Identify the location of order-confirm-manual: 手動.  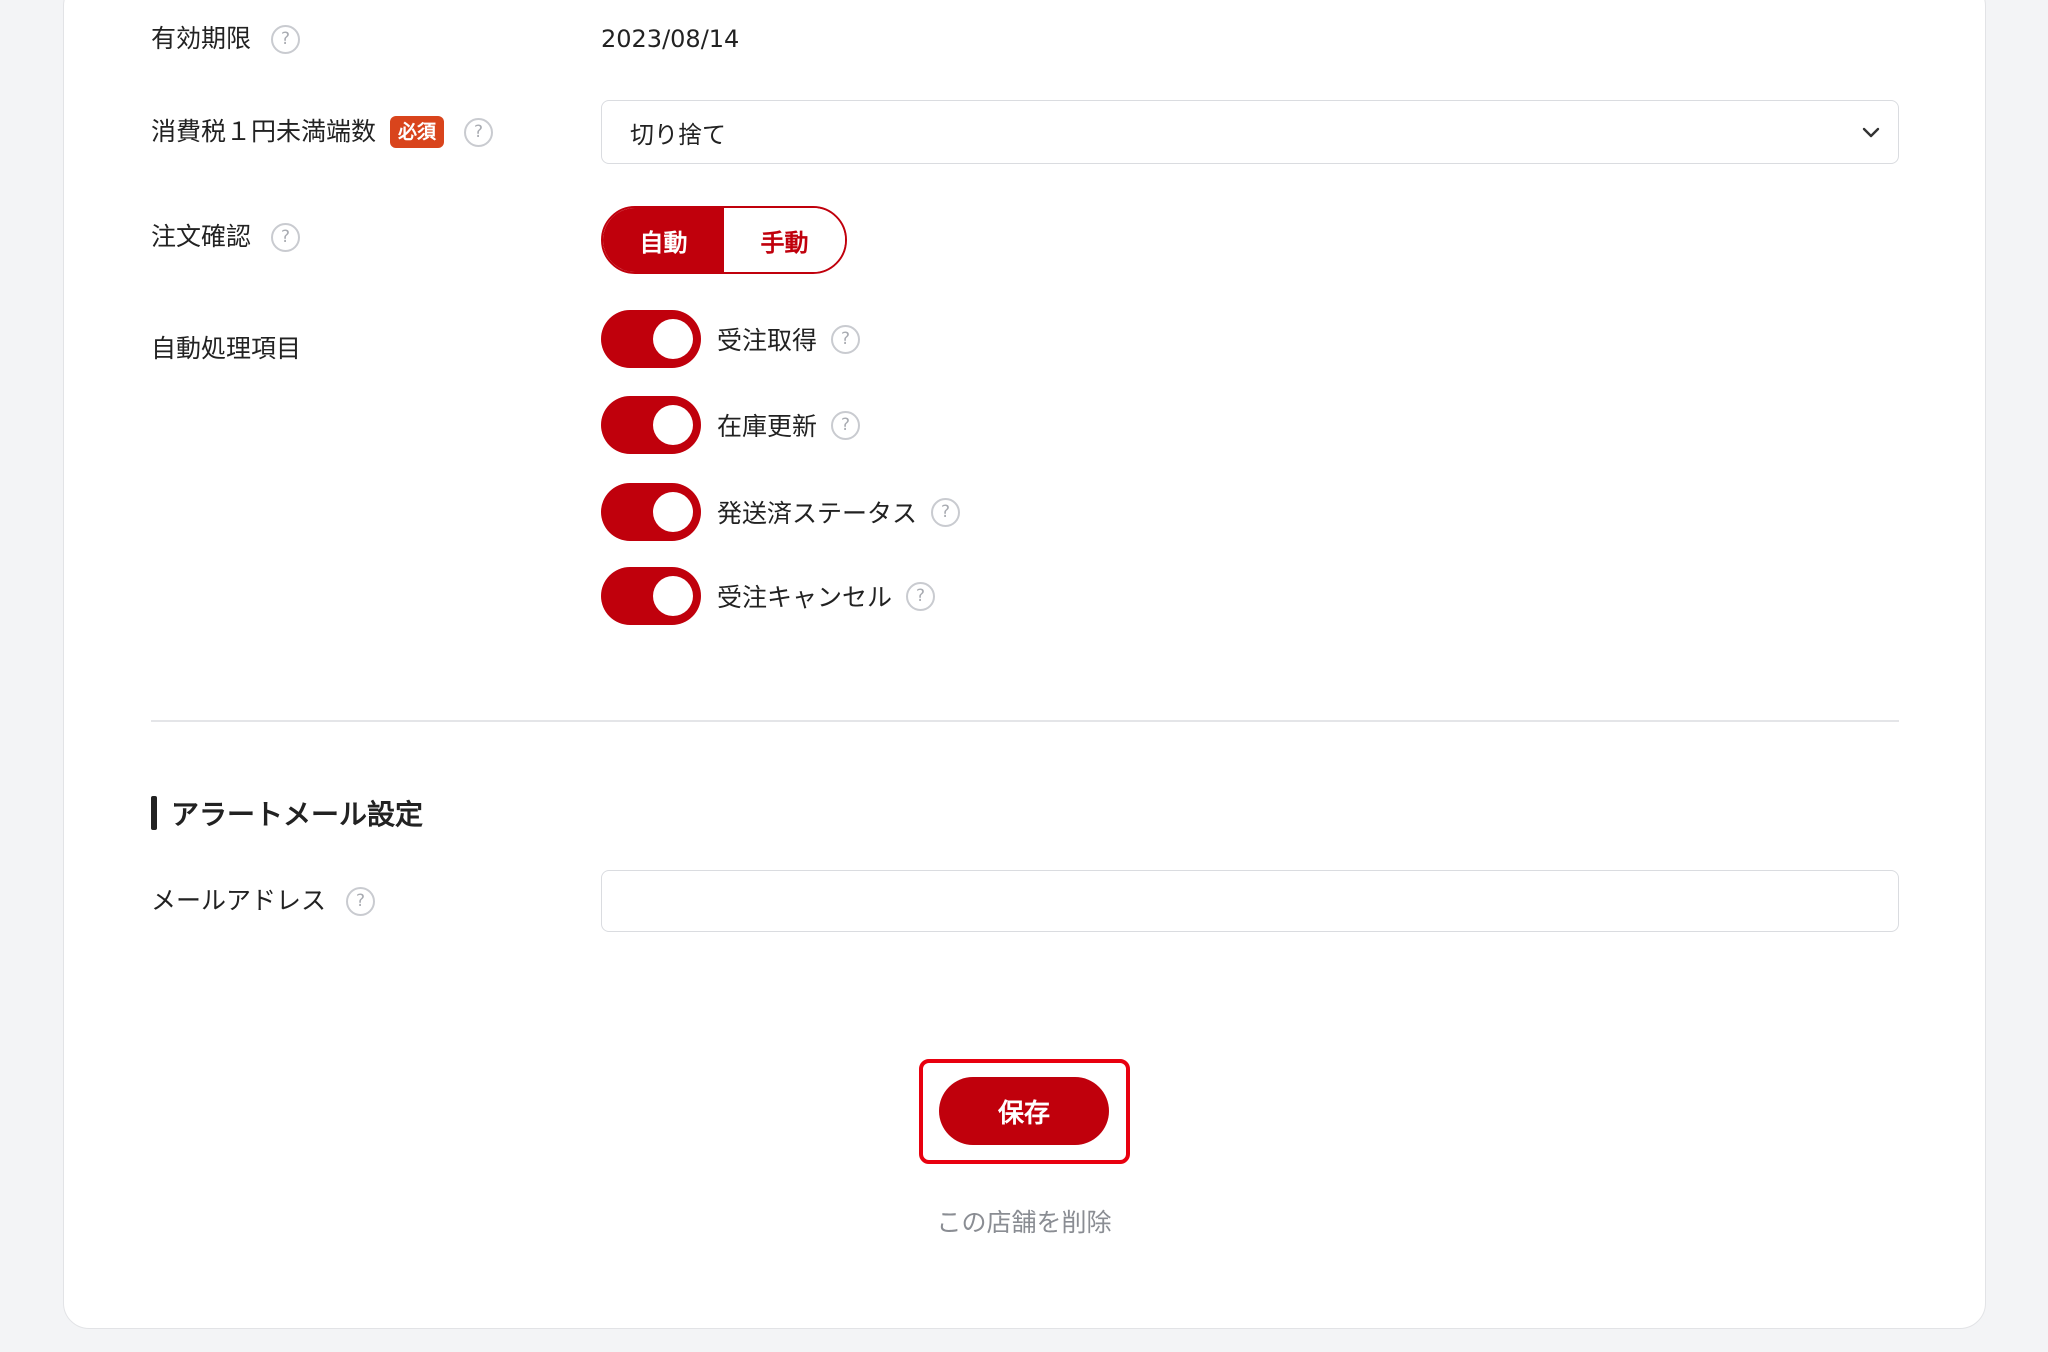
(784, 240).